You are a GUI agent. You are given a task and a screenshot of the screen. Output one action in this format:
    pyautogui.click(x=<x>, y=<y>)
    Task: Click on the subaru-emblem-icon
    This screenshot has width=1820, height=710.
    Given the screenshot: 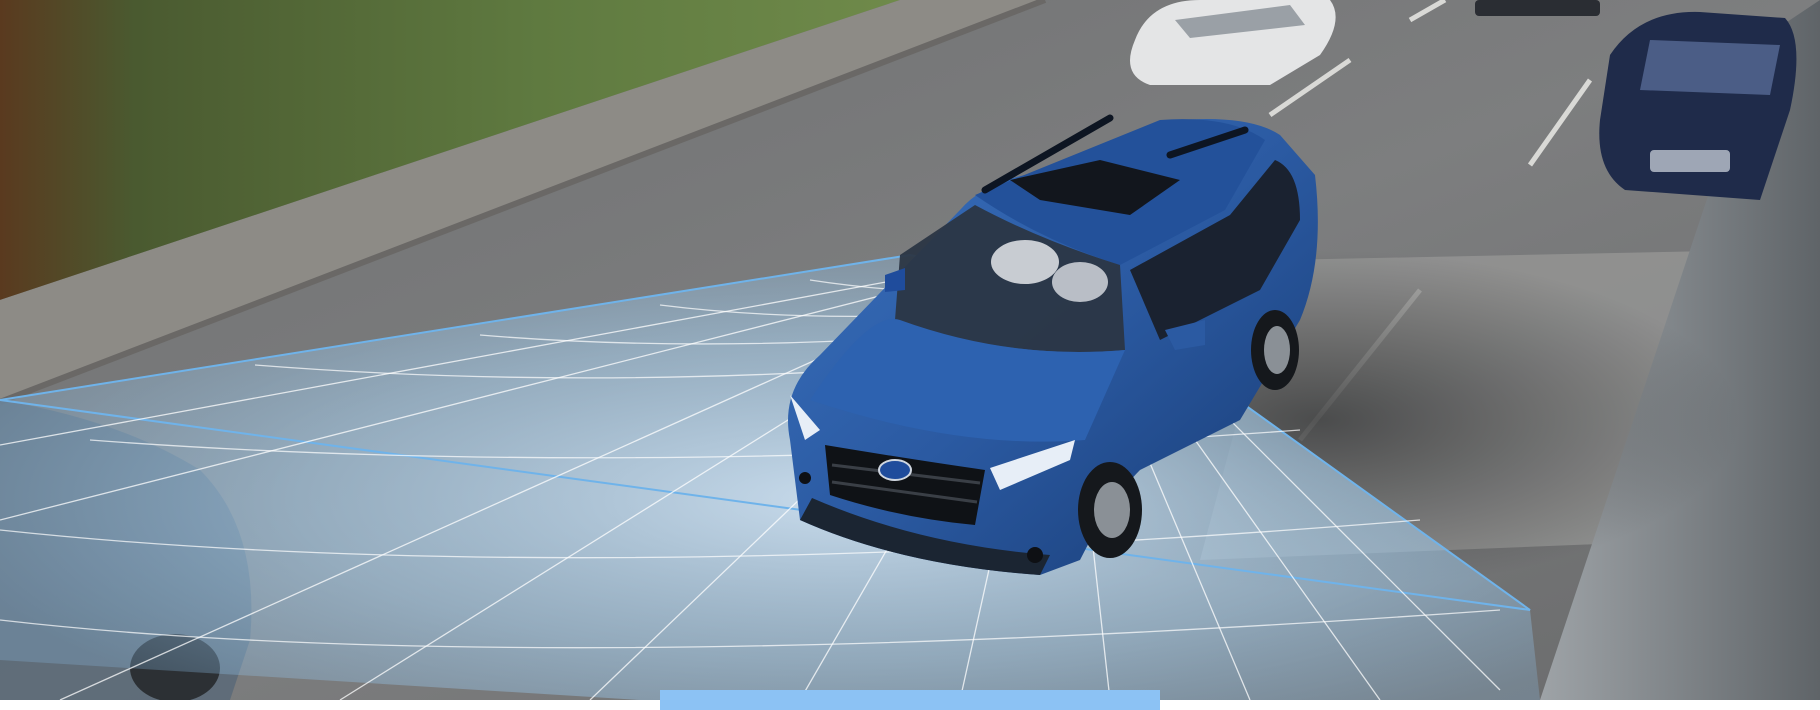 What is the action you would take?
    pyautogui.click(x=895, y=470)
    